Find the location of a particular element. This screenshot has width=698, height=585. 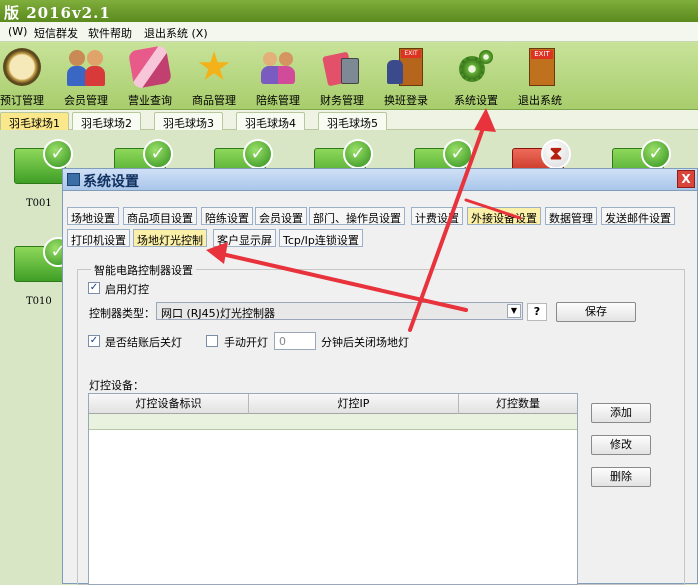

menu-item-exit: 退出系统 (X) is located at coordinates (176, 33).